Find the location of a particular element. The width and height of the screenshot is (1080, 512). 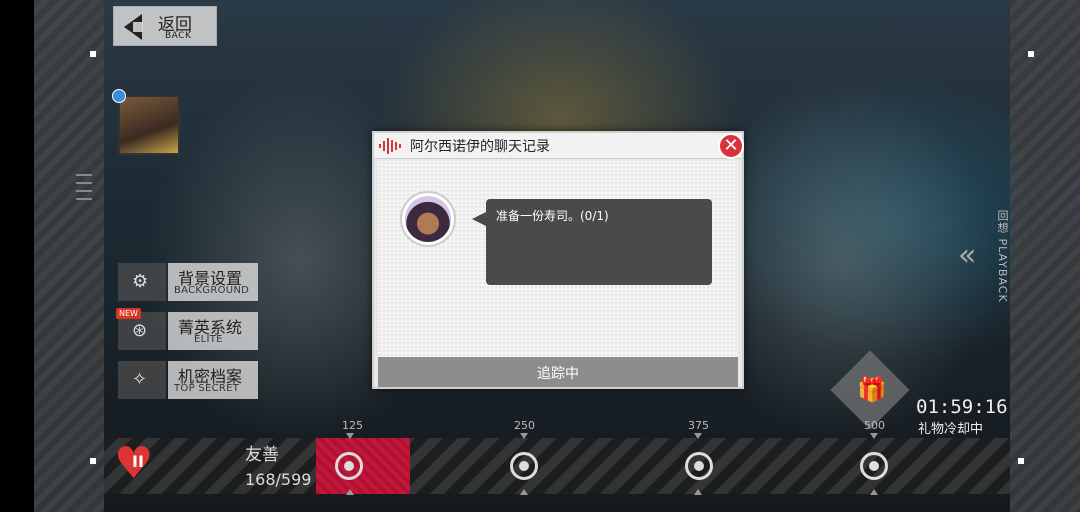

affection-milestone: 375 is located at coordinates (698, 425).